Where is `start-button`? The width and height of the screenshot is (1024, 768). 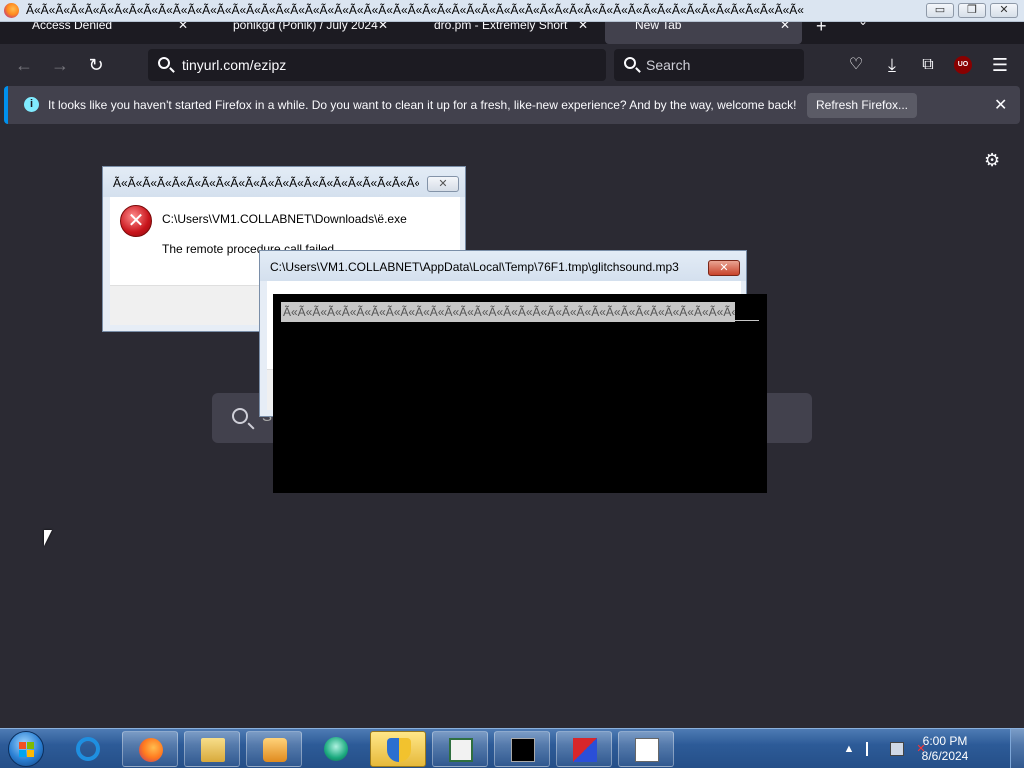
start-button is located at coordinates (26, 749).